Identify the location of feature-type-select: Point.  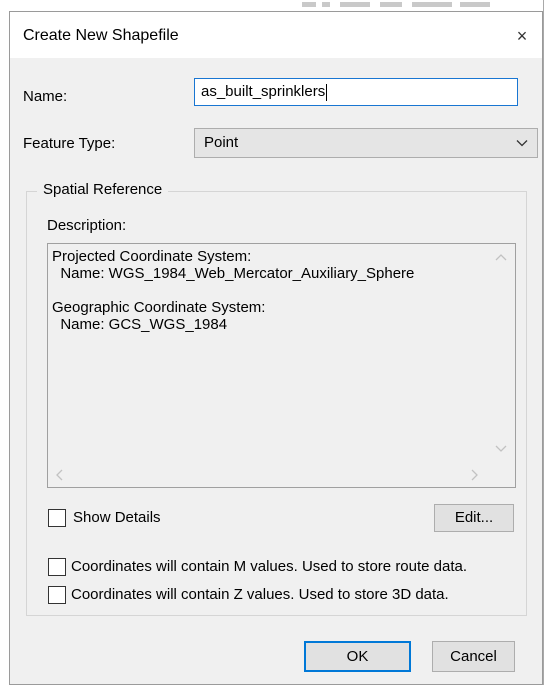
(366, 143).